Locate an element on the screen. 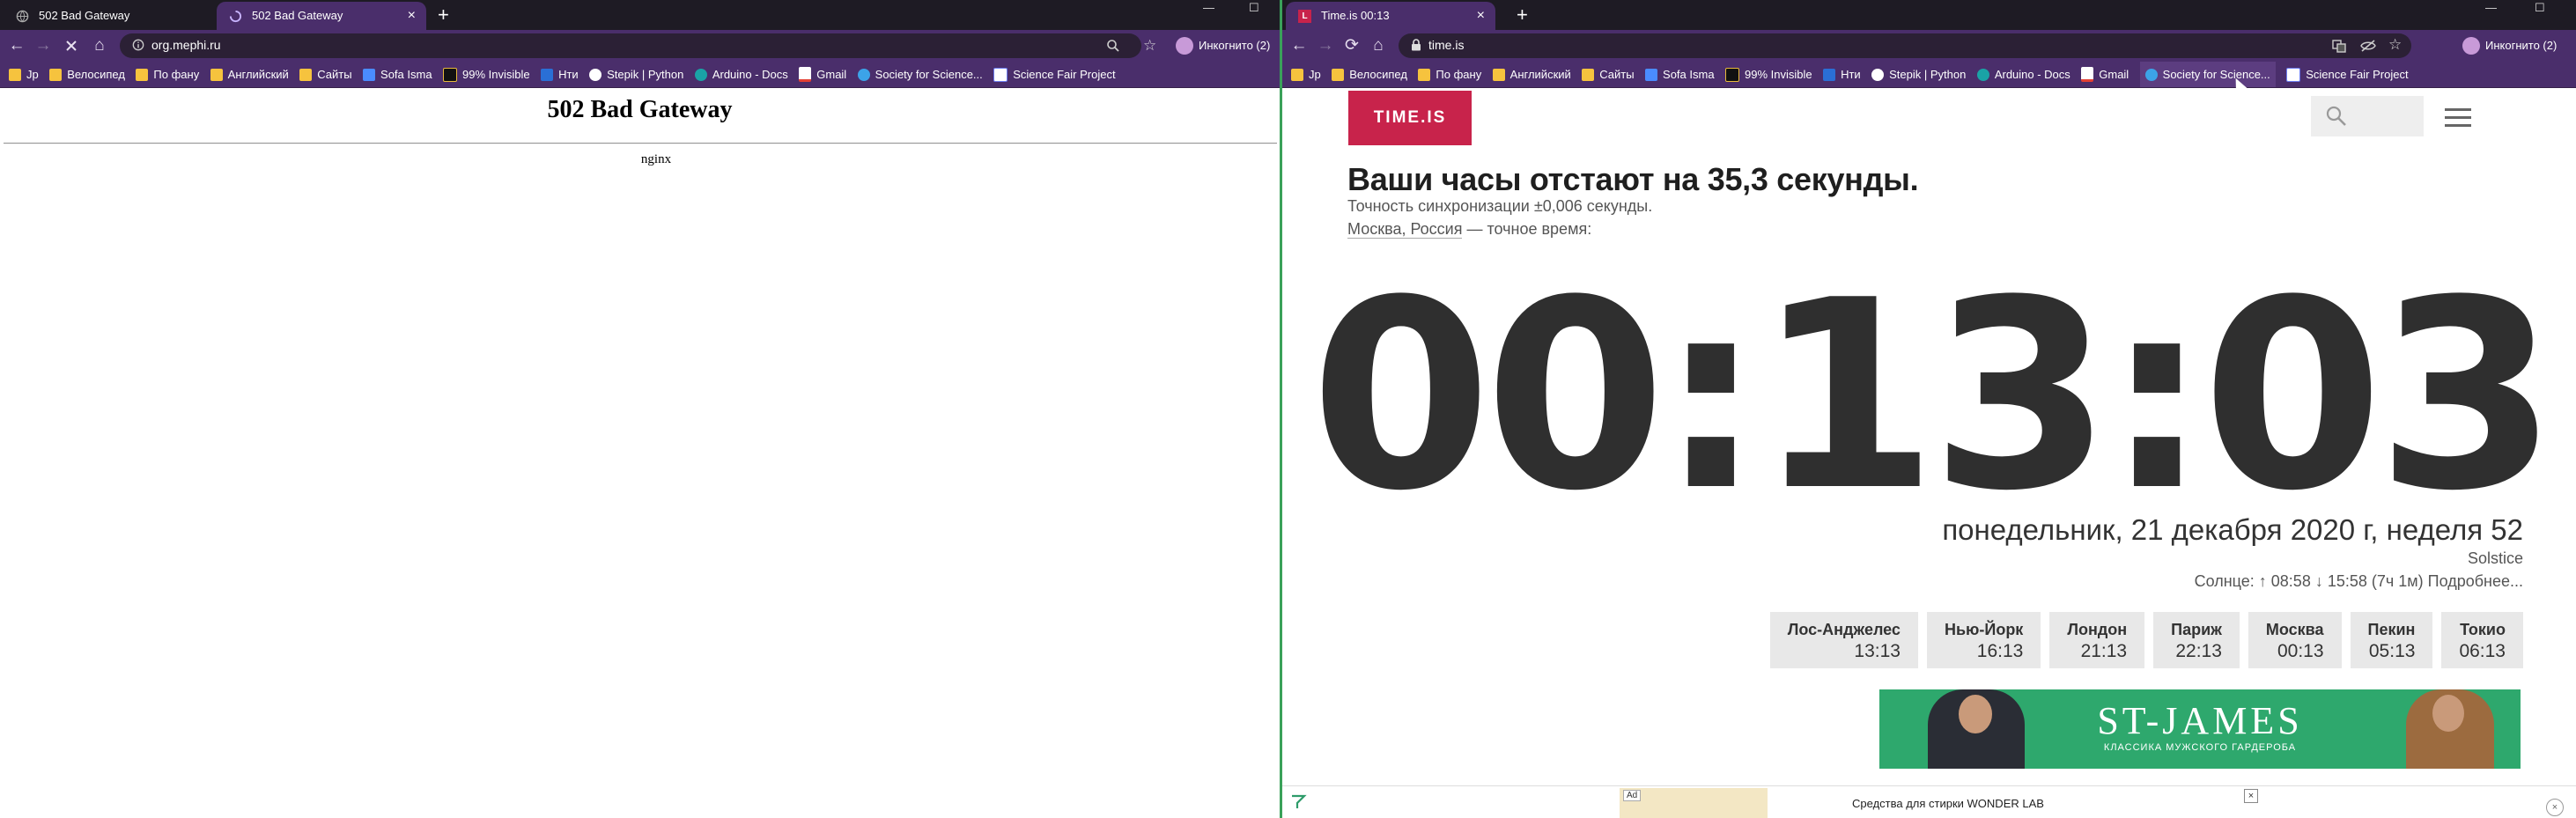  city-clock: Париж 22:13 is located at coordinates (2196, 640).